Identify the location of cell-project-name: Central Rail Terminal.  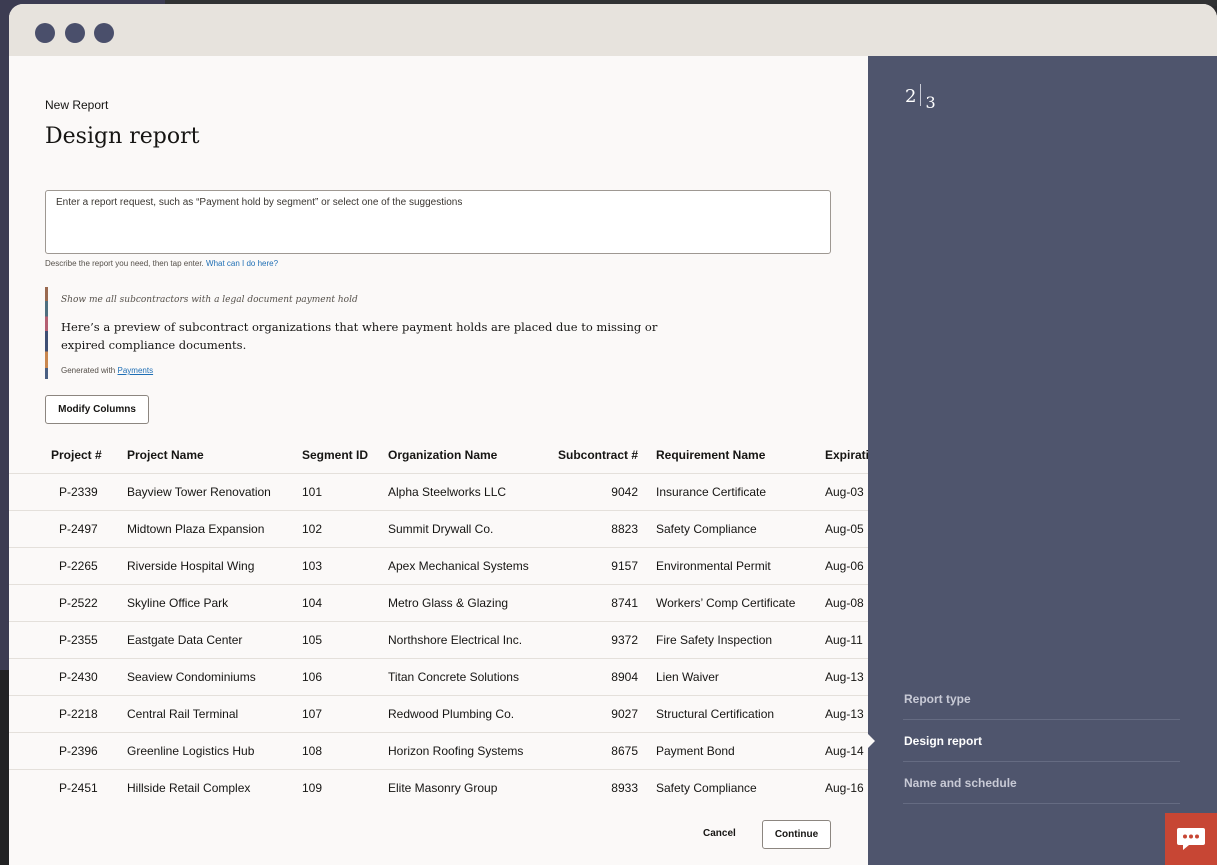
(214, 714).